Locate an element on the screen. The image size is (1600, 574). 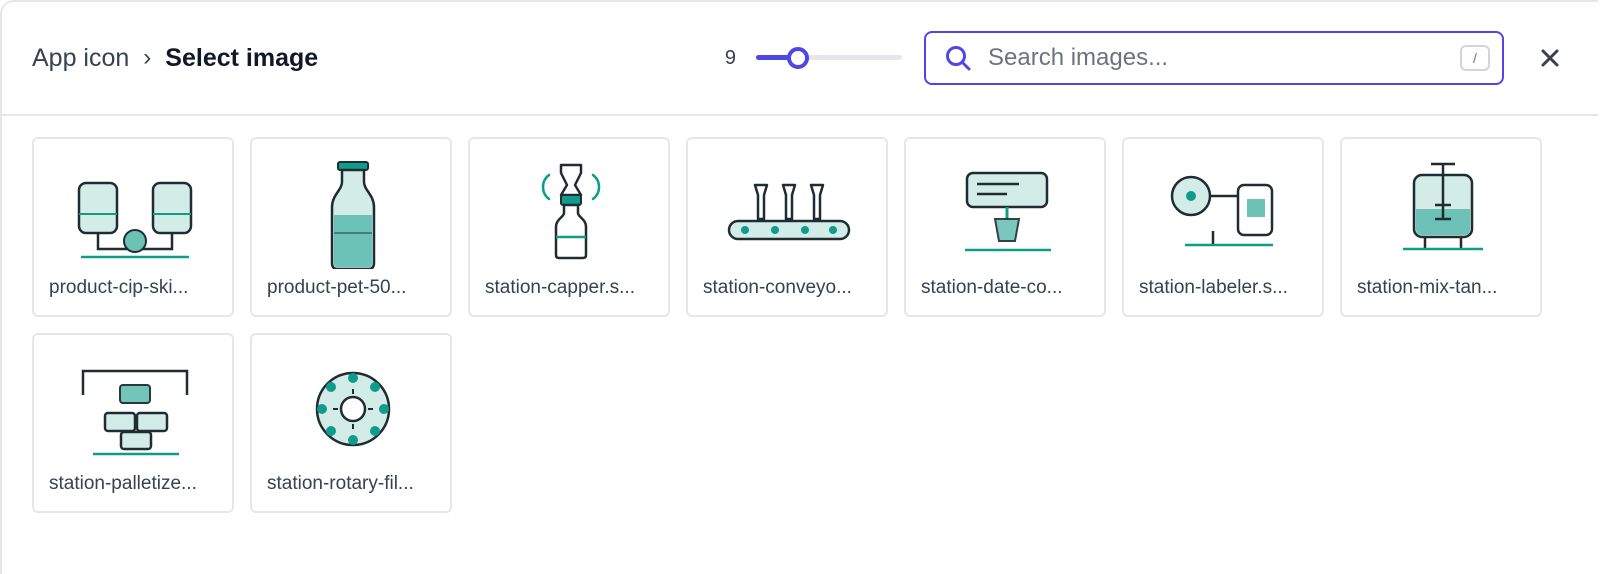
close-icon is located at coordinates (1550, 58).